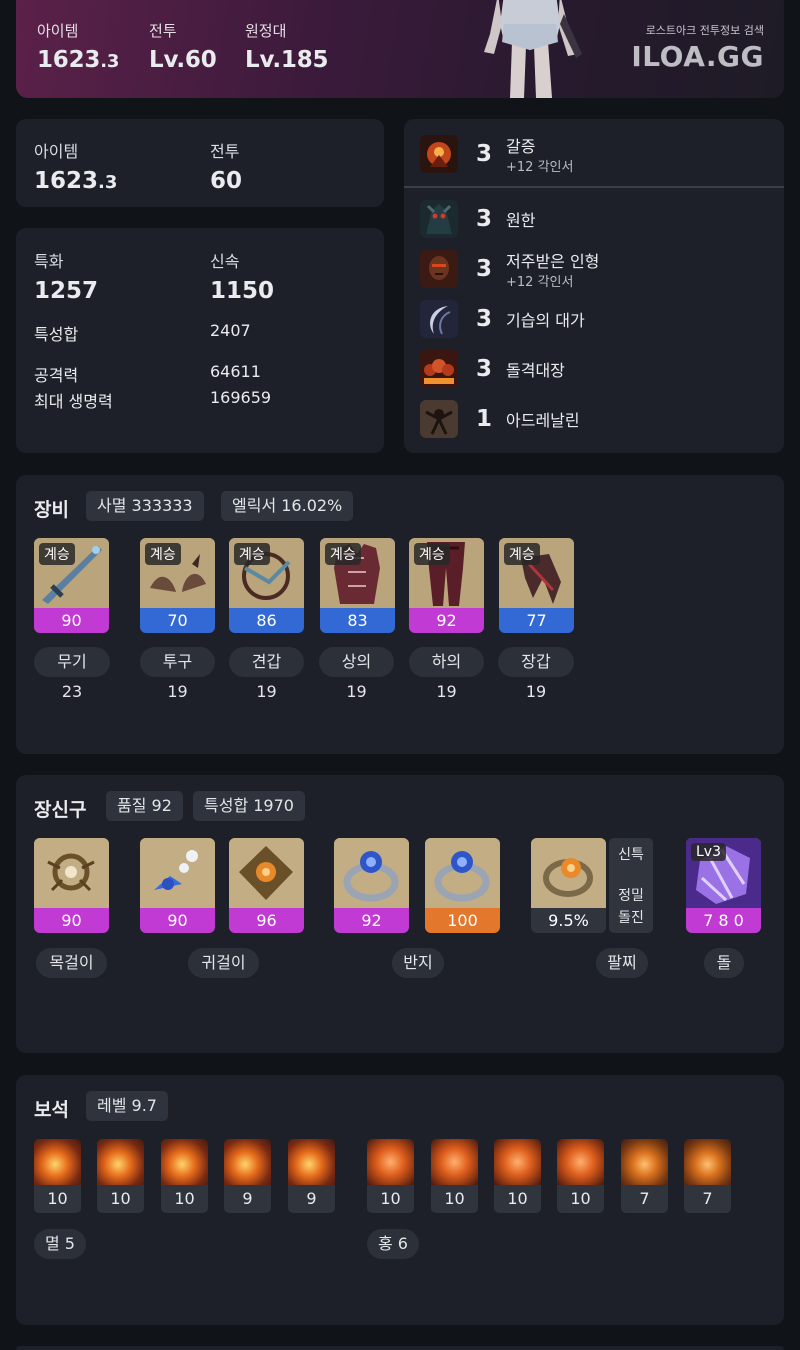 Image resolution: width=800 pixels, height=1350 pixels. Describe the element at coordinates (177, 674) in the screenshot. I see `equipment-label: 투구 19` at that location.